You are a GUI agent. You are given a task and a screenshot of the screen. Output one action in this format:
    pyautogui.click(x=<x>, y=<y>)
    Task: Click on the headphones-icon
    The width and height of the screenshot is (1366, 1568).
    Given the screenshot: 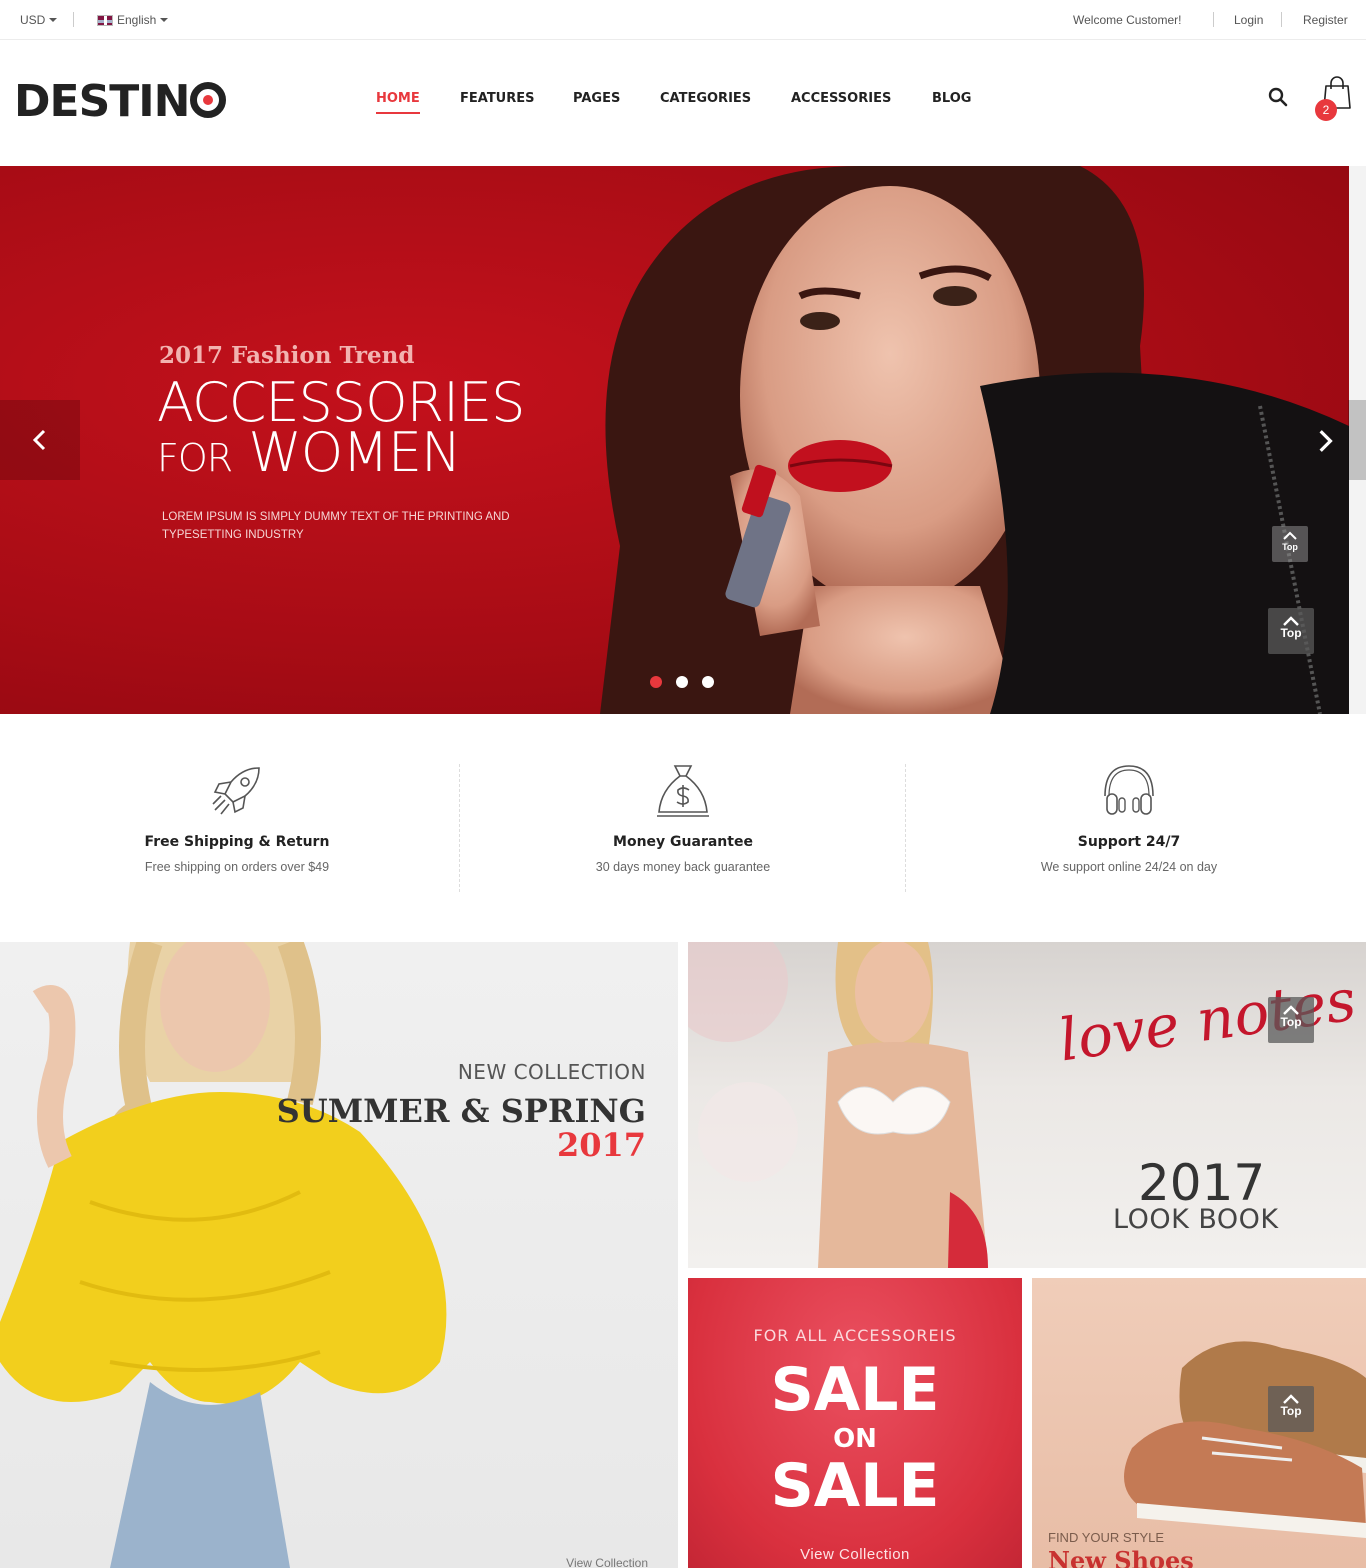 What is the action you would take?
    pyautogui.click(x=1129, y=790)
    